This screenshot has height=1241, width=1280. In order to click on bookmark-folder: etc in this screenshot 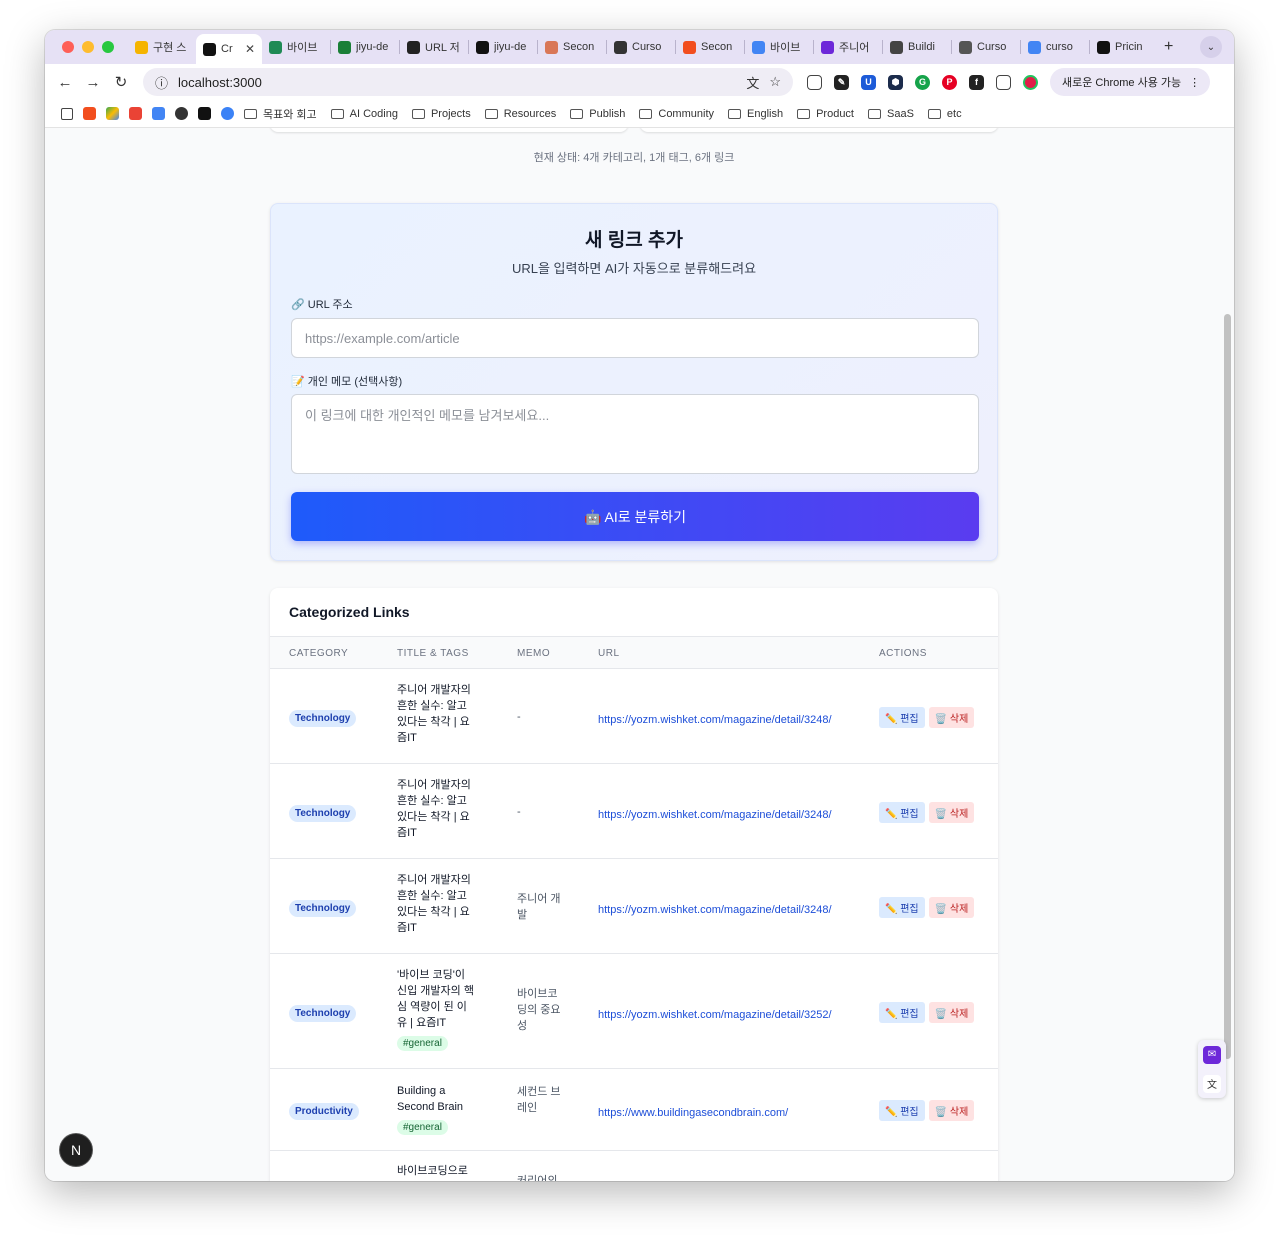, I will do `click(944, 114)`.